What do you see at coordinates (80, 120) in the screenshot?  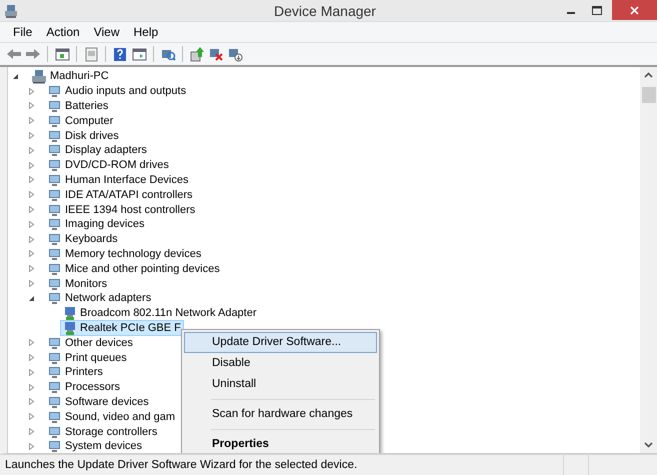 I see `tree-item: Computer` at bounding box center [80, 120].